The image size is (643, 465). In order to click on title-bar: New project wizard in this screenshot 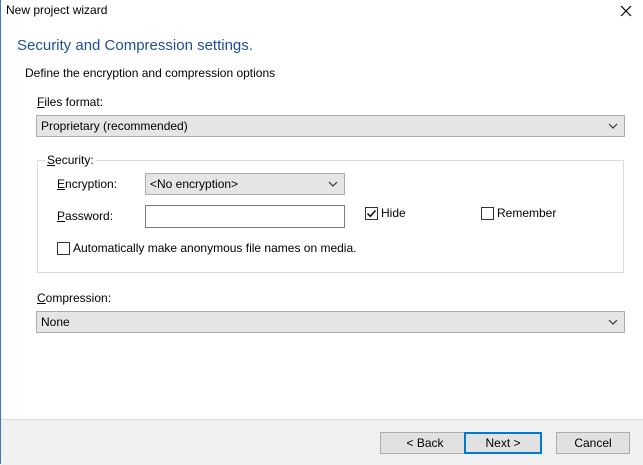, I will do `click(322, 11)`.